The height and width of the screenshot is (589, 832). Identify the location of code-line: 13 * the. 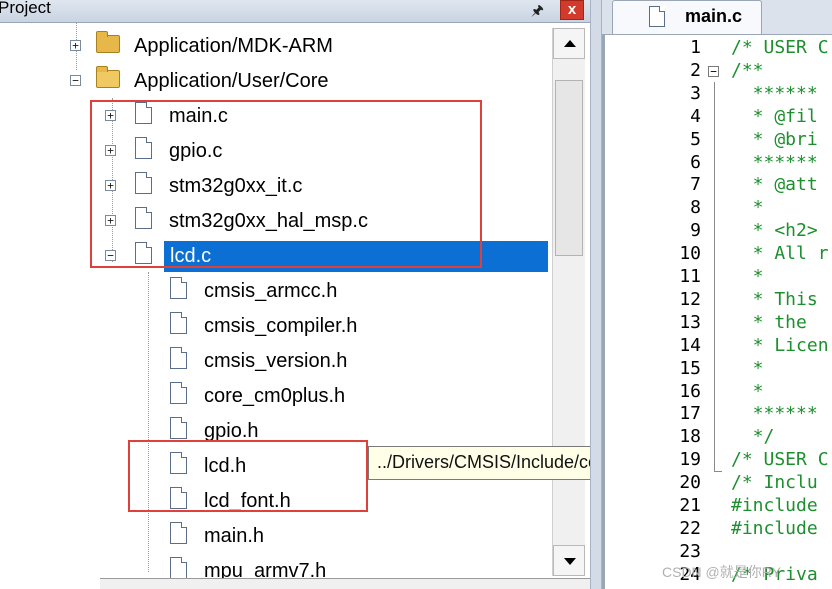
(718, 323).